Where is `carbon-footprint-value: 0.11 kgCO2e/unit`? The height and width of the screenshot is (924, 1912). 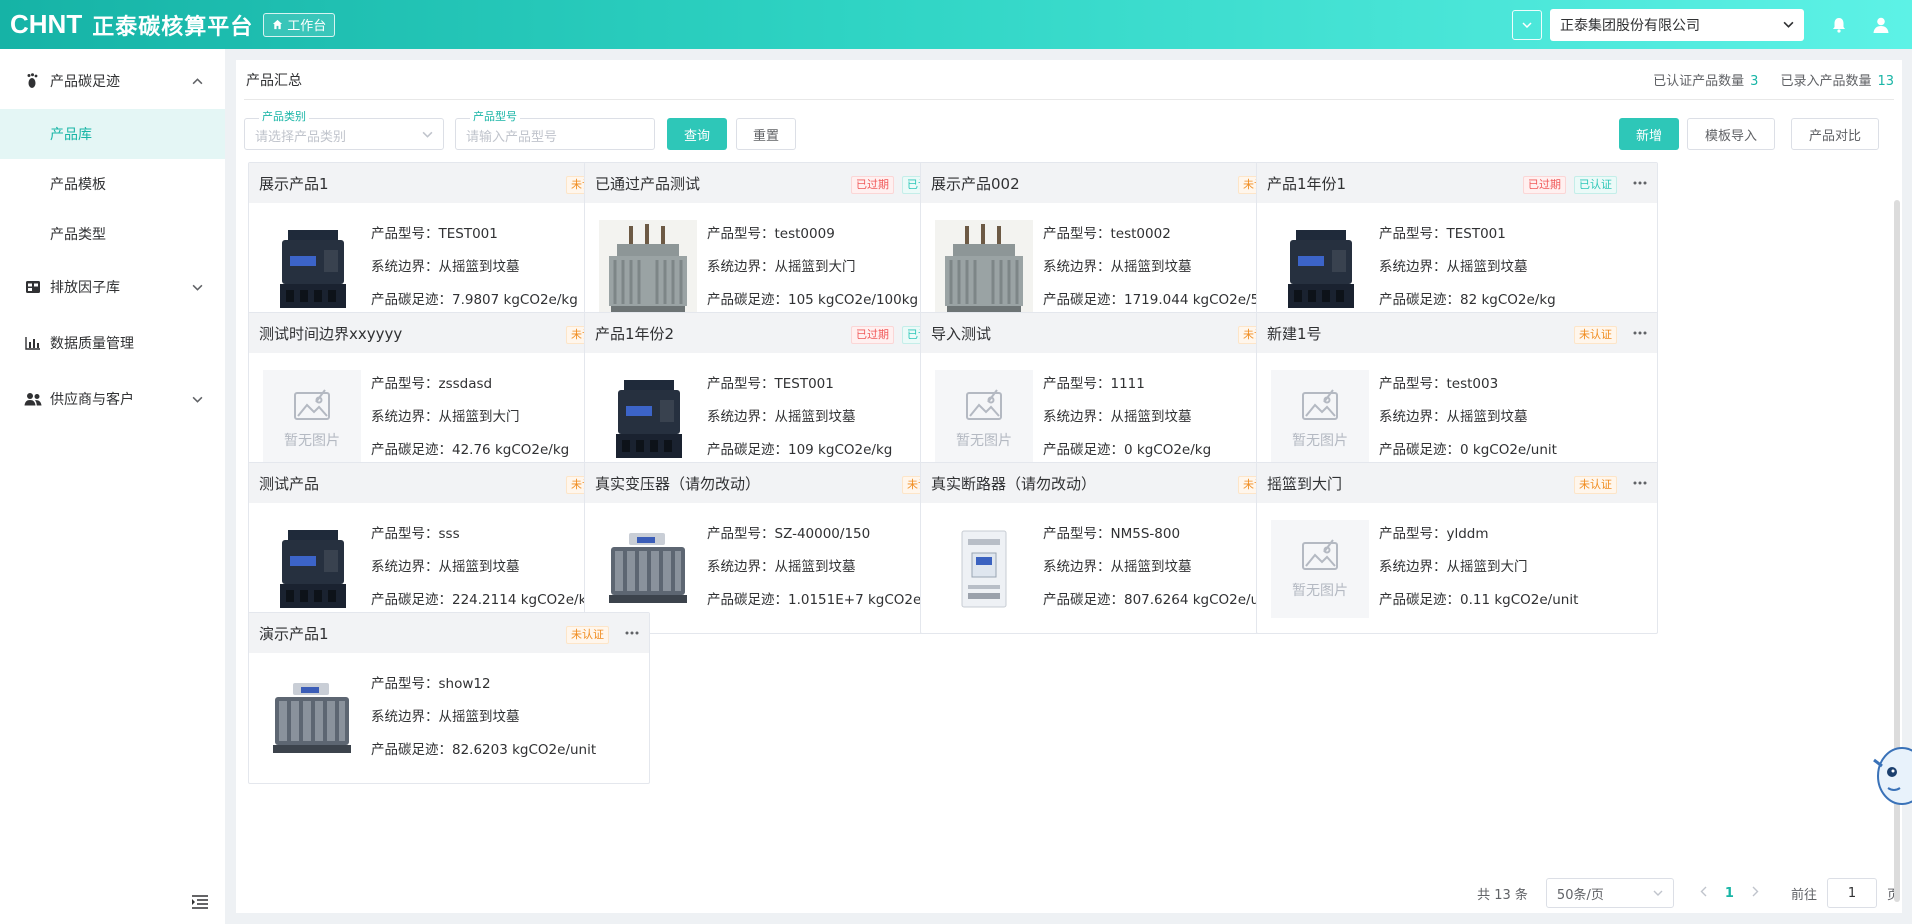 carbon-footprint-value: 0.11 kgCO2e/unit is located at coordinates (1519, 600).